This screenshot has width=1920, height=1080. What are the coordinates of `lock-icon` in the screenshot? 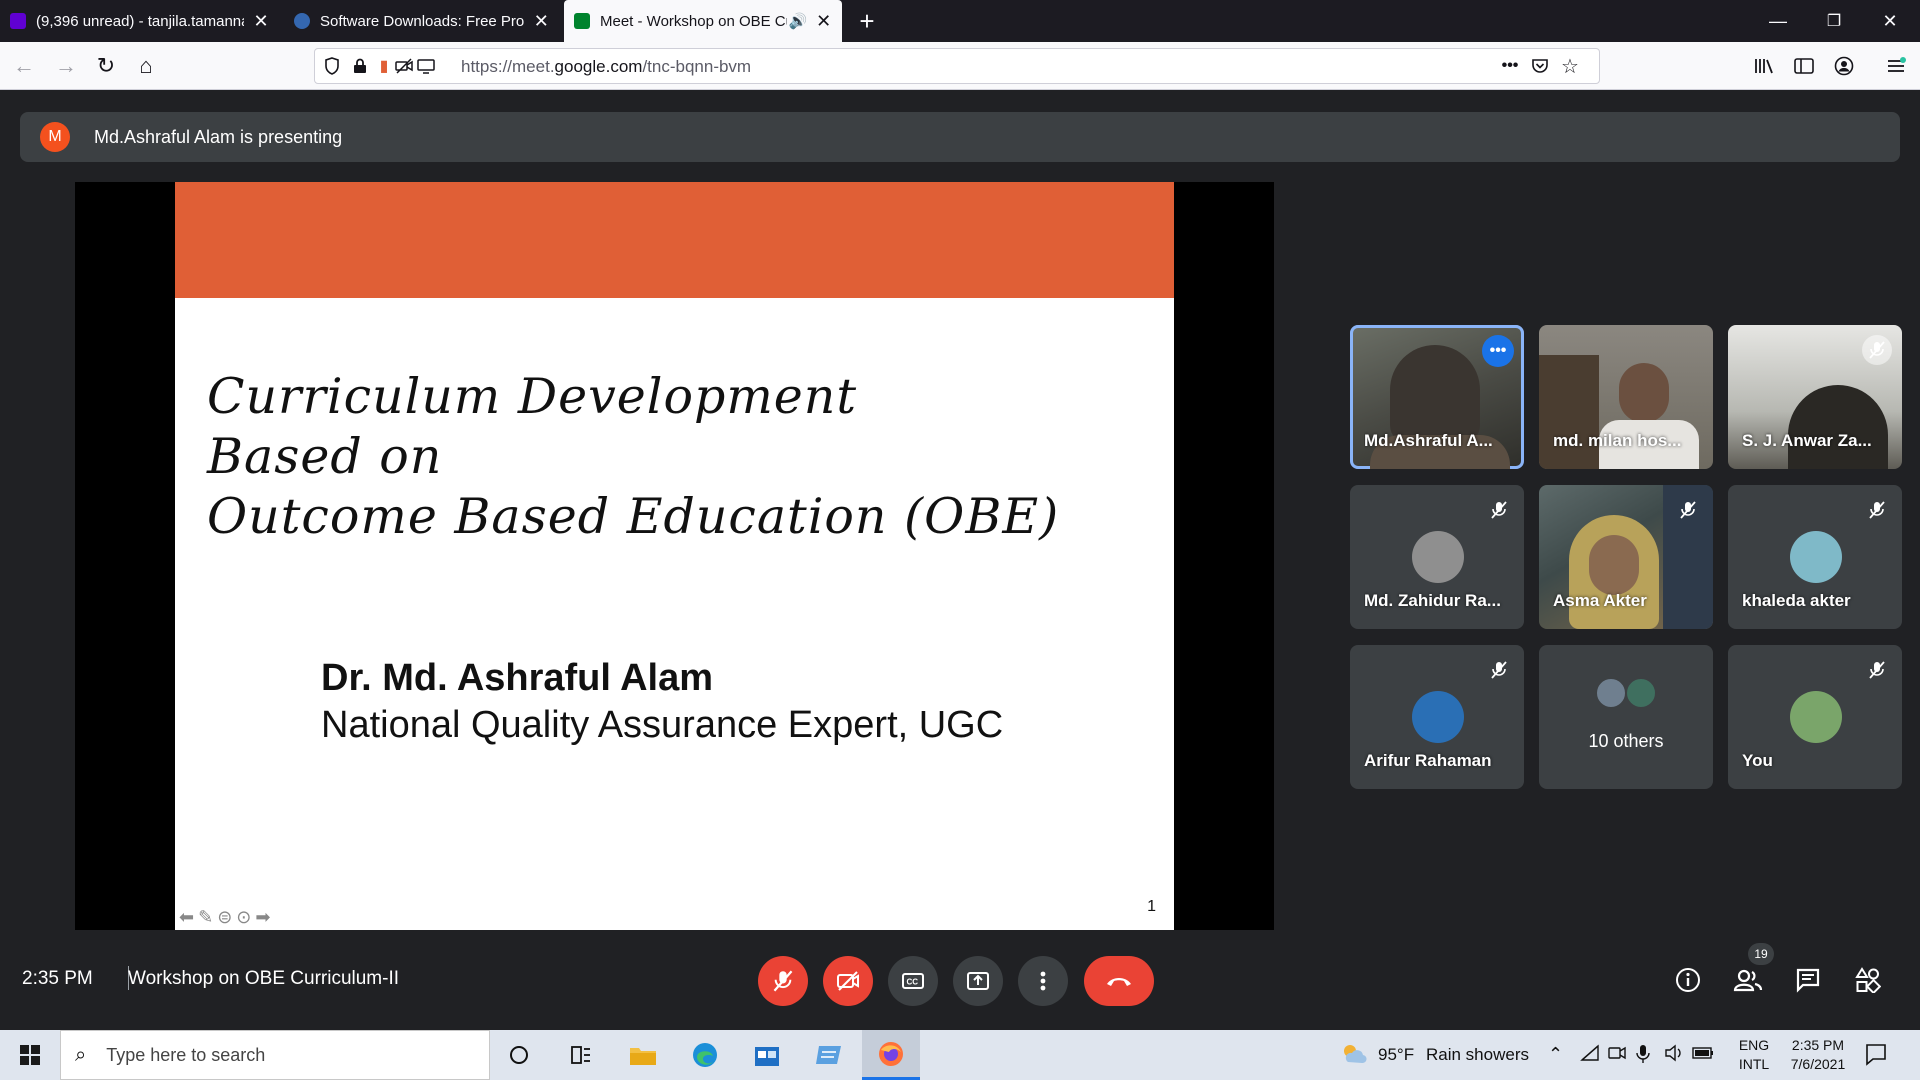 It's located at (360, 66).